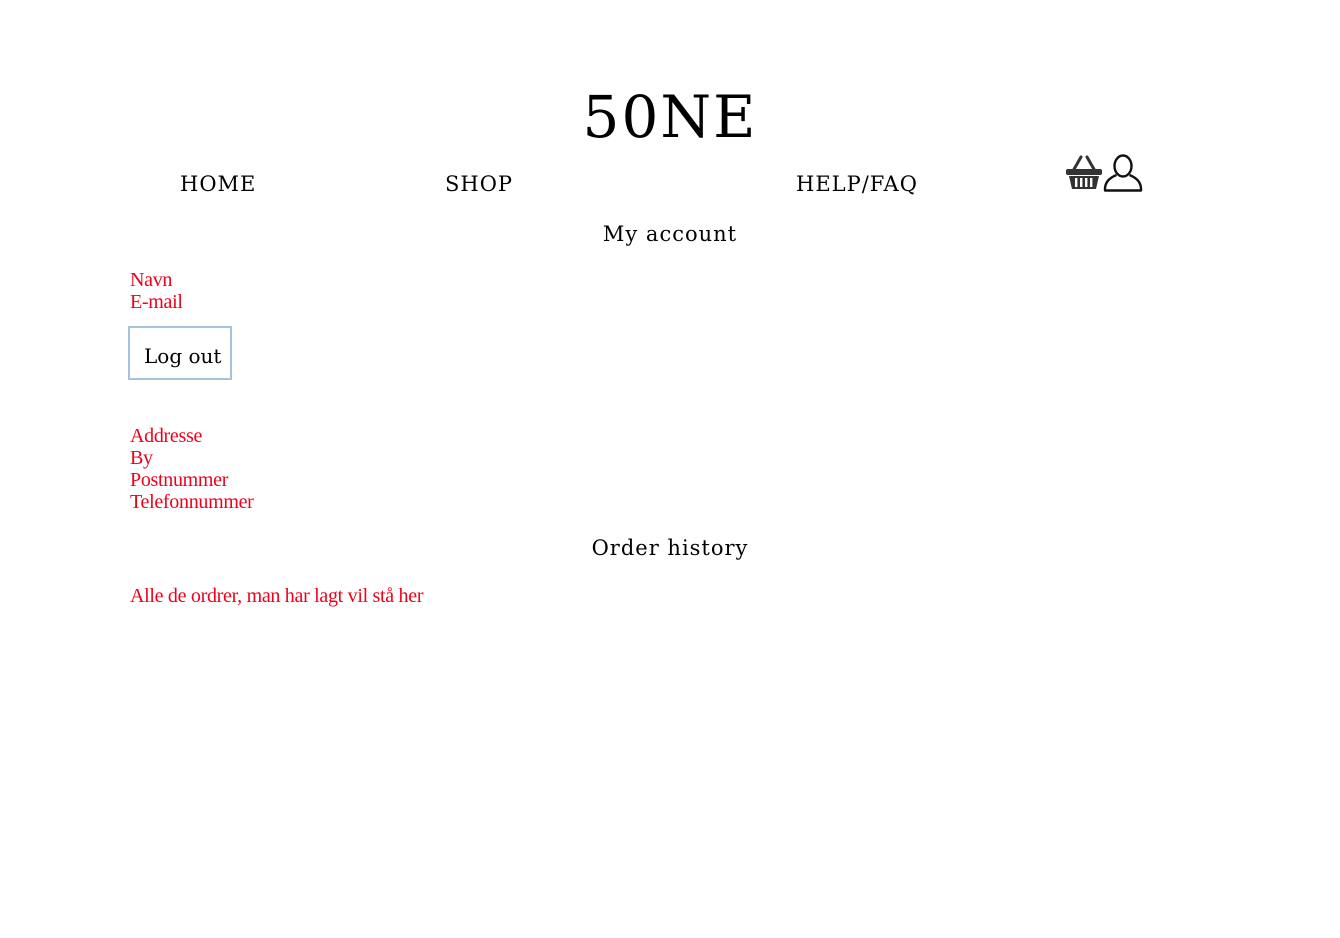 Image resolution: width=1340 pixels, height=938 pixels. Describe the element at coordinates (670, 548) in the screenshot. I see `order-history-heading: Order history` at that location.